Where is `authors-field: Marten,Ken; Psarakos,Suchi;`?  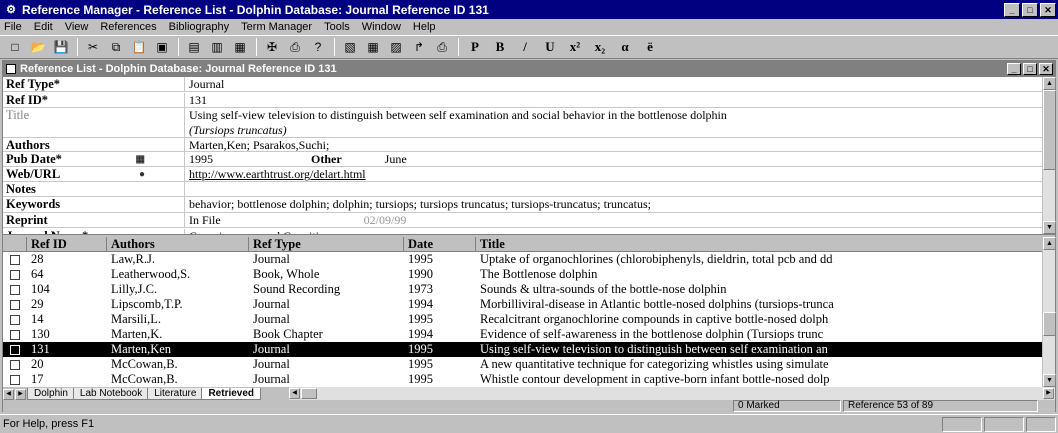
authors-field: Marten,Ken; Psarakos,Suchi; is located at coordinates (614, 144).